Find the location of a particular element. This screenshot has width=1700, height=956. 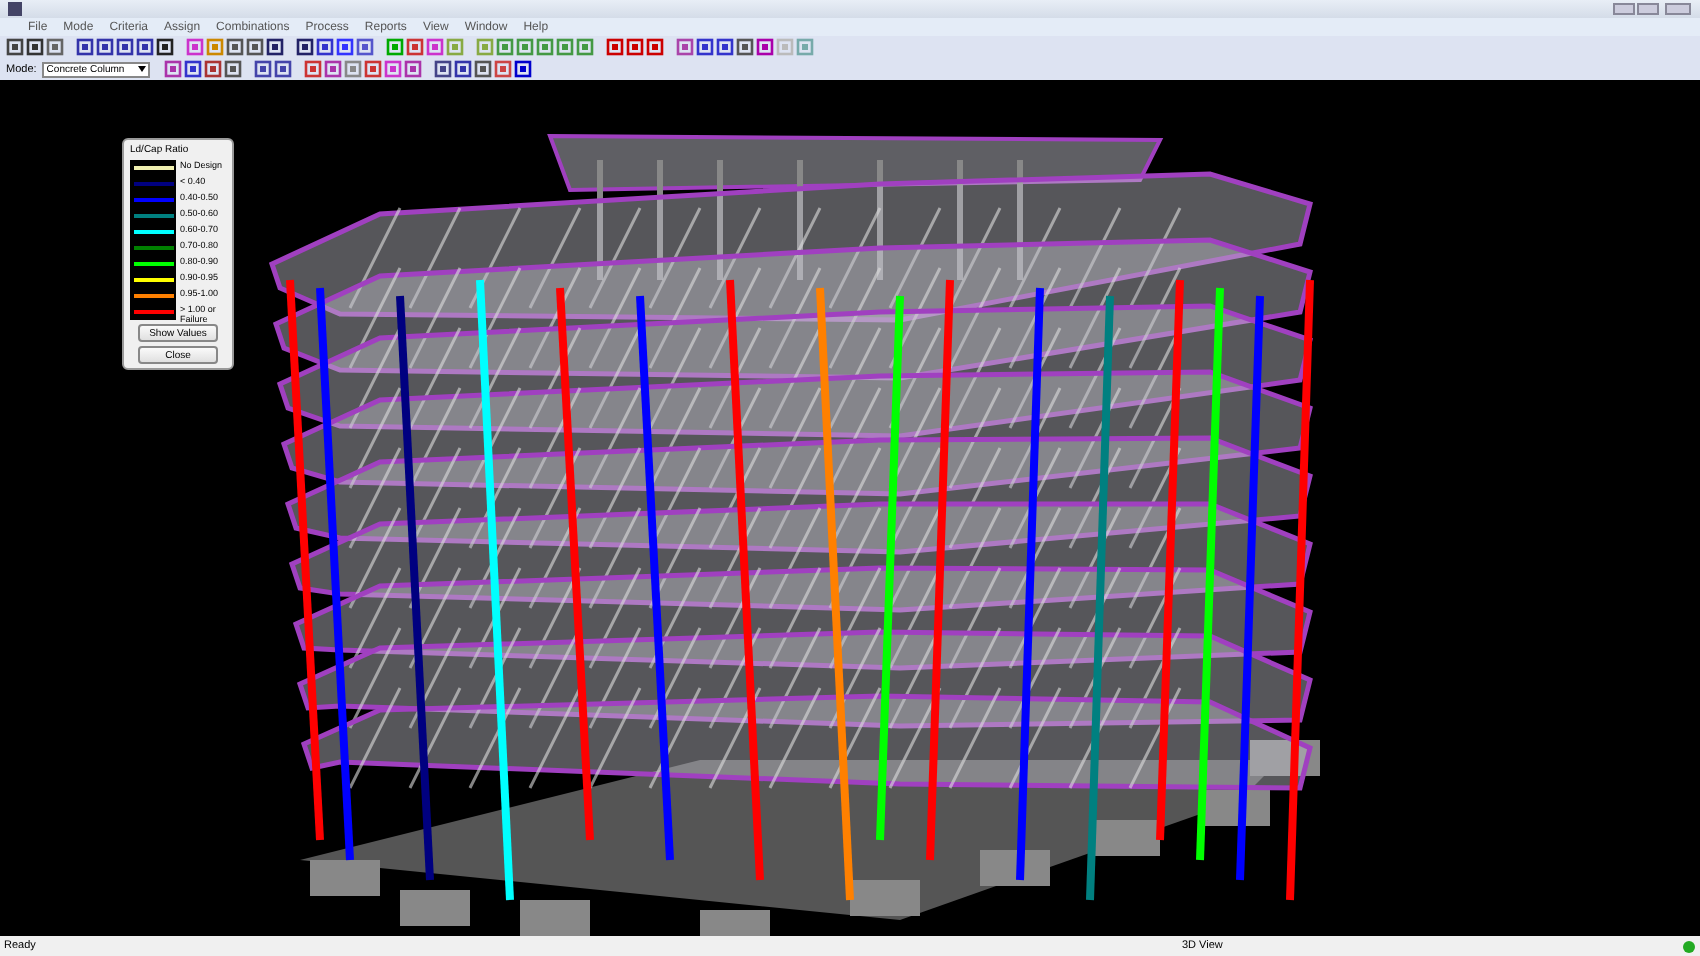

status-light-icon is located at coordinates (1689, 946).